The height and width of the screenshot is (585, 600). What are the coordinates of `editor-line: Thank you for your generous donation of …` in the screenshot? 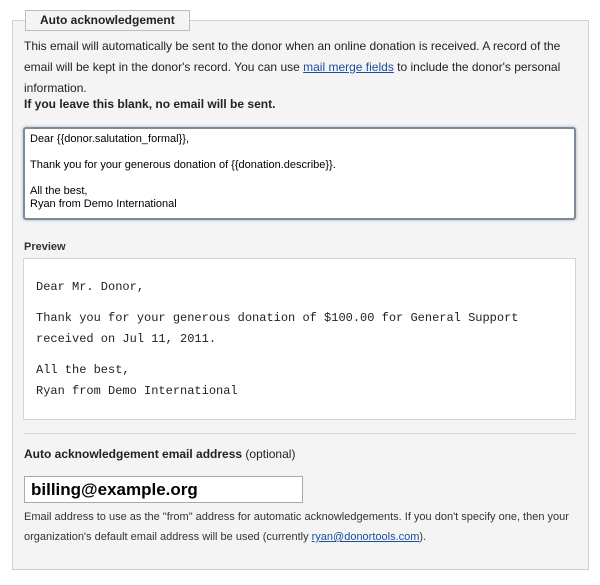 It's located at (183, 165).